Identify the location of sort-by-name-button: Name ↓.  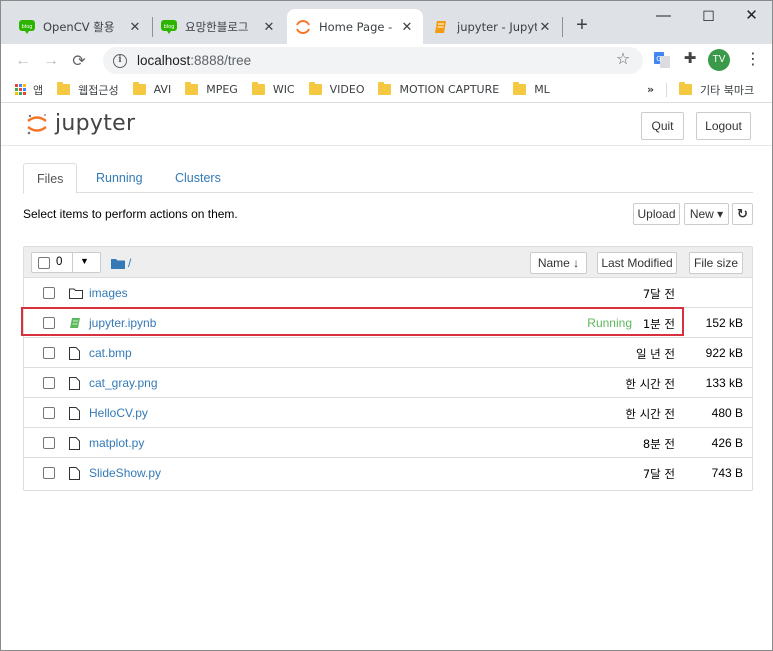
(558, 263).